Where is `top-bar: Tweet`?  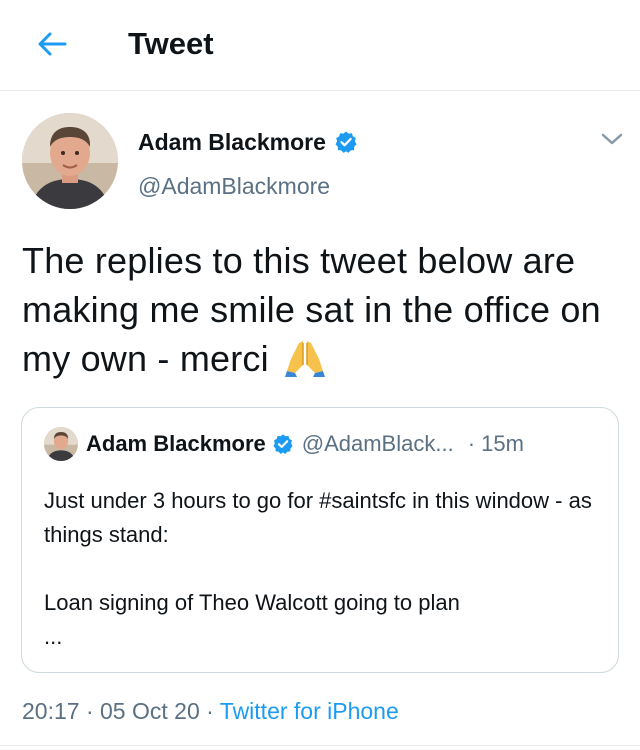 top-bar: Tweet is located at coordinates (320, 45).